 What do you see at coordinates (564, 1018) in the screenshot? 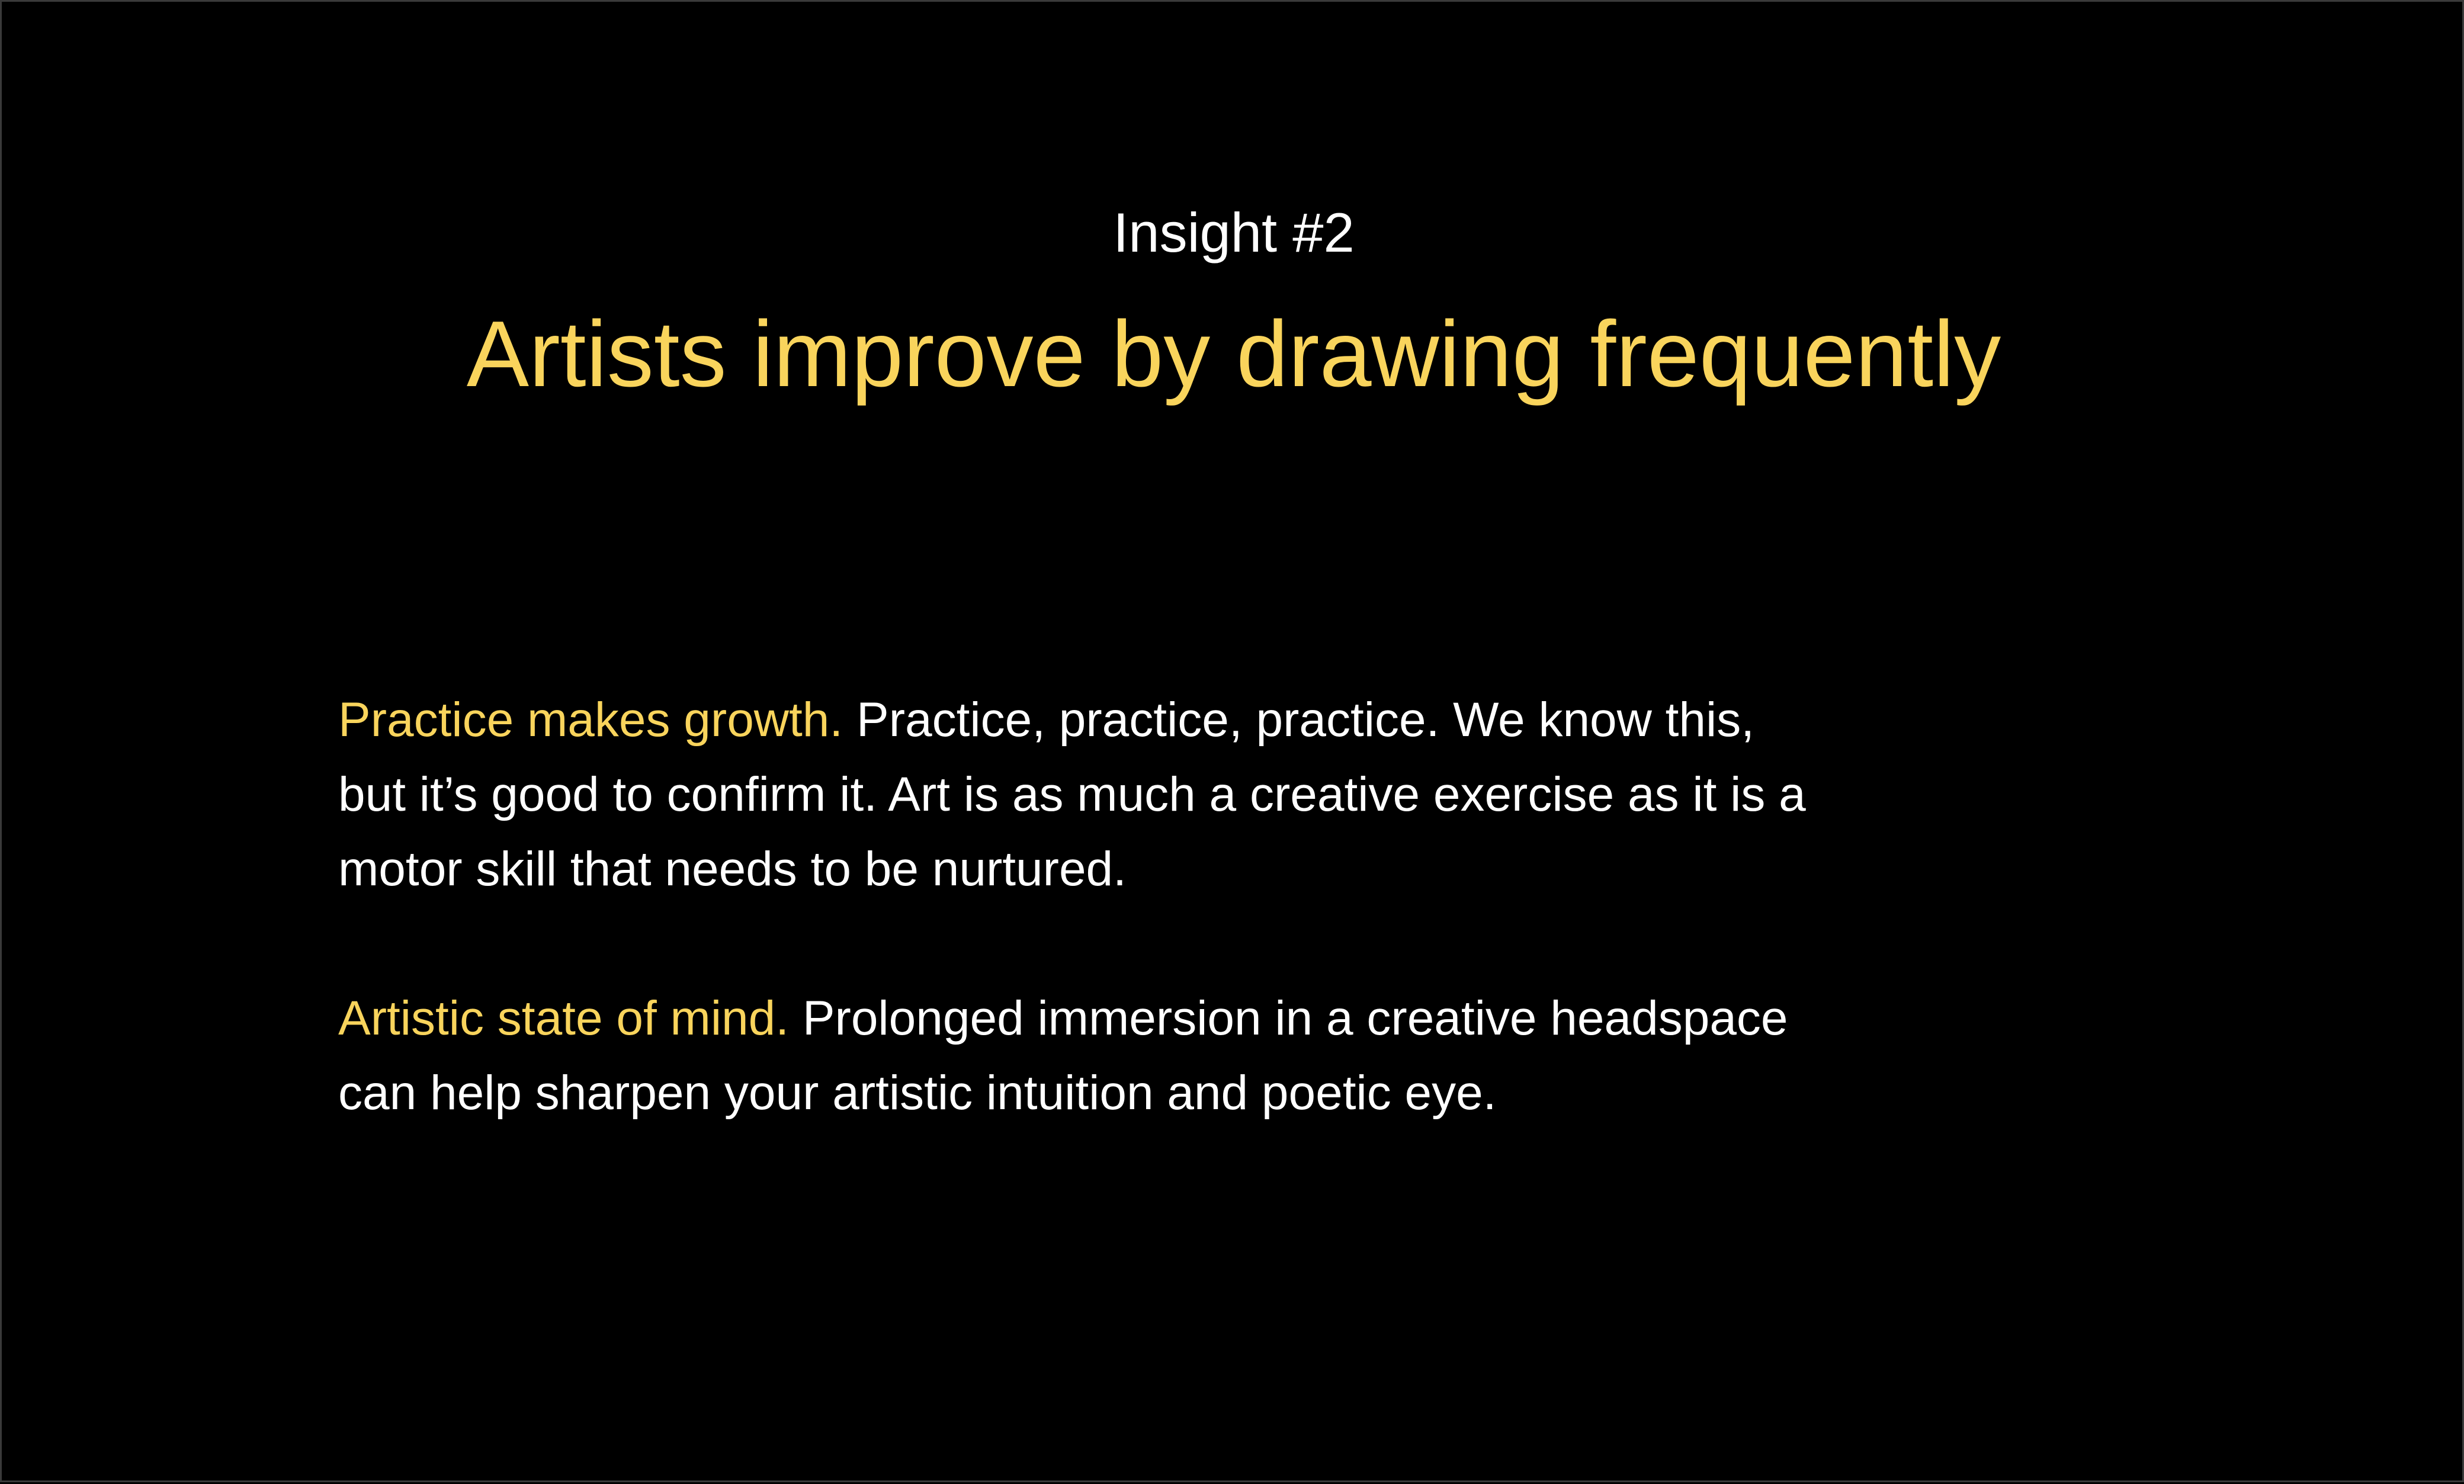
I see `paragraph-lead: Artistic state of mind.` at bounding box center [564, 1018].